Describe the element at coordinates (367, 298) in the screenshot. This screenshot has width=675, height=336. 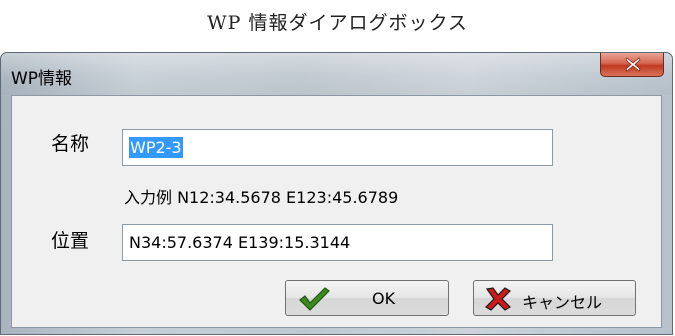
I see `ok-button: OK` at that location.